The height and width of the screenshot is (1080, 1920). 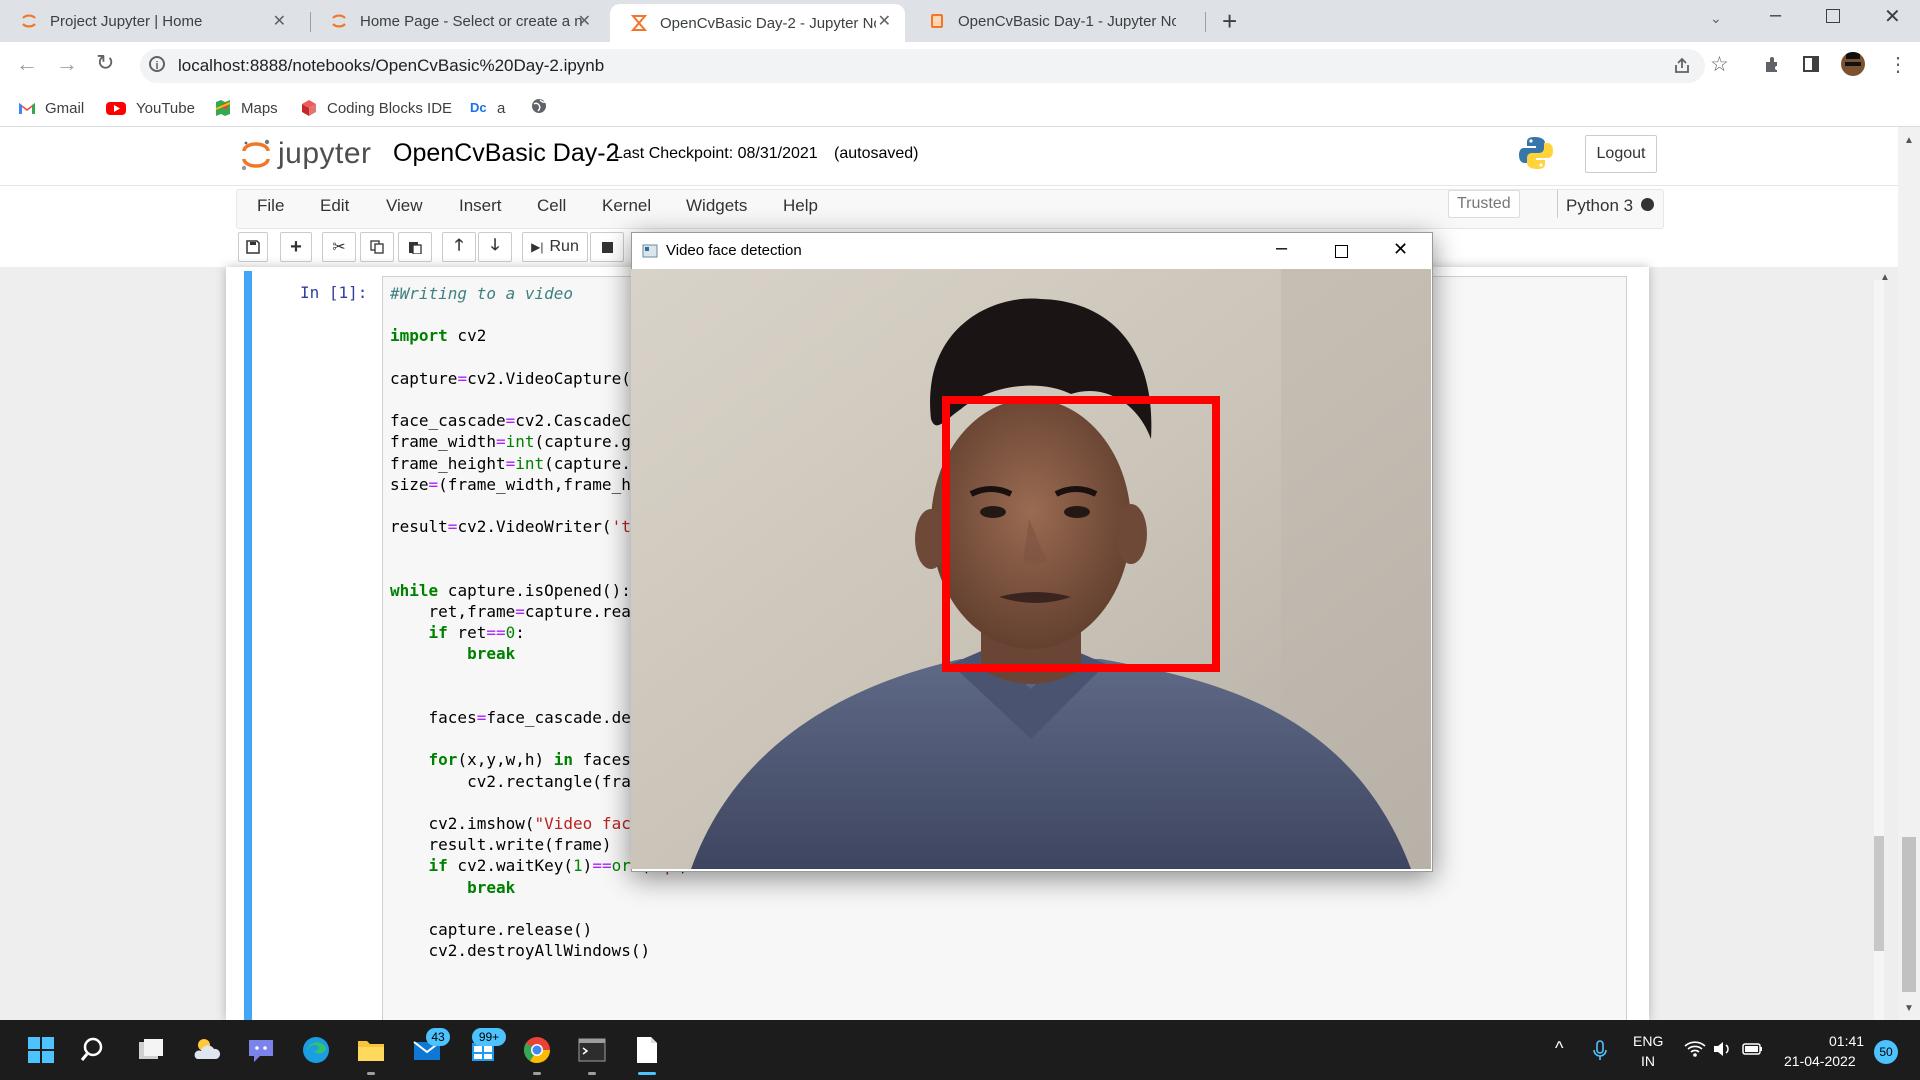 I want to click on search-icon, so click(x=95, y=1050).